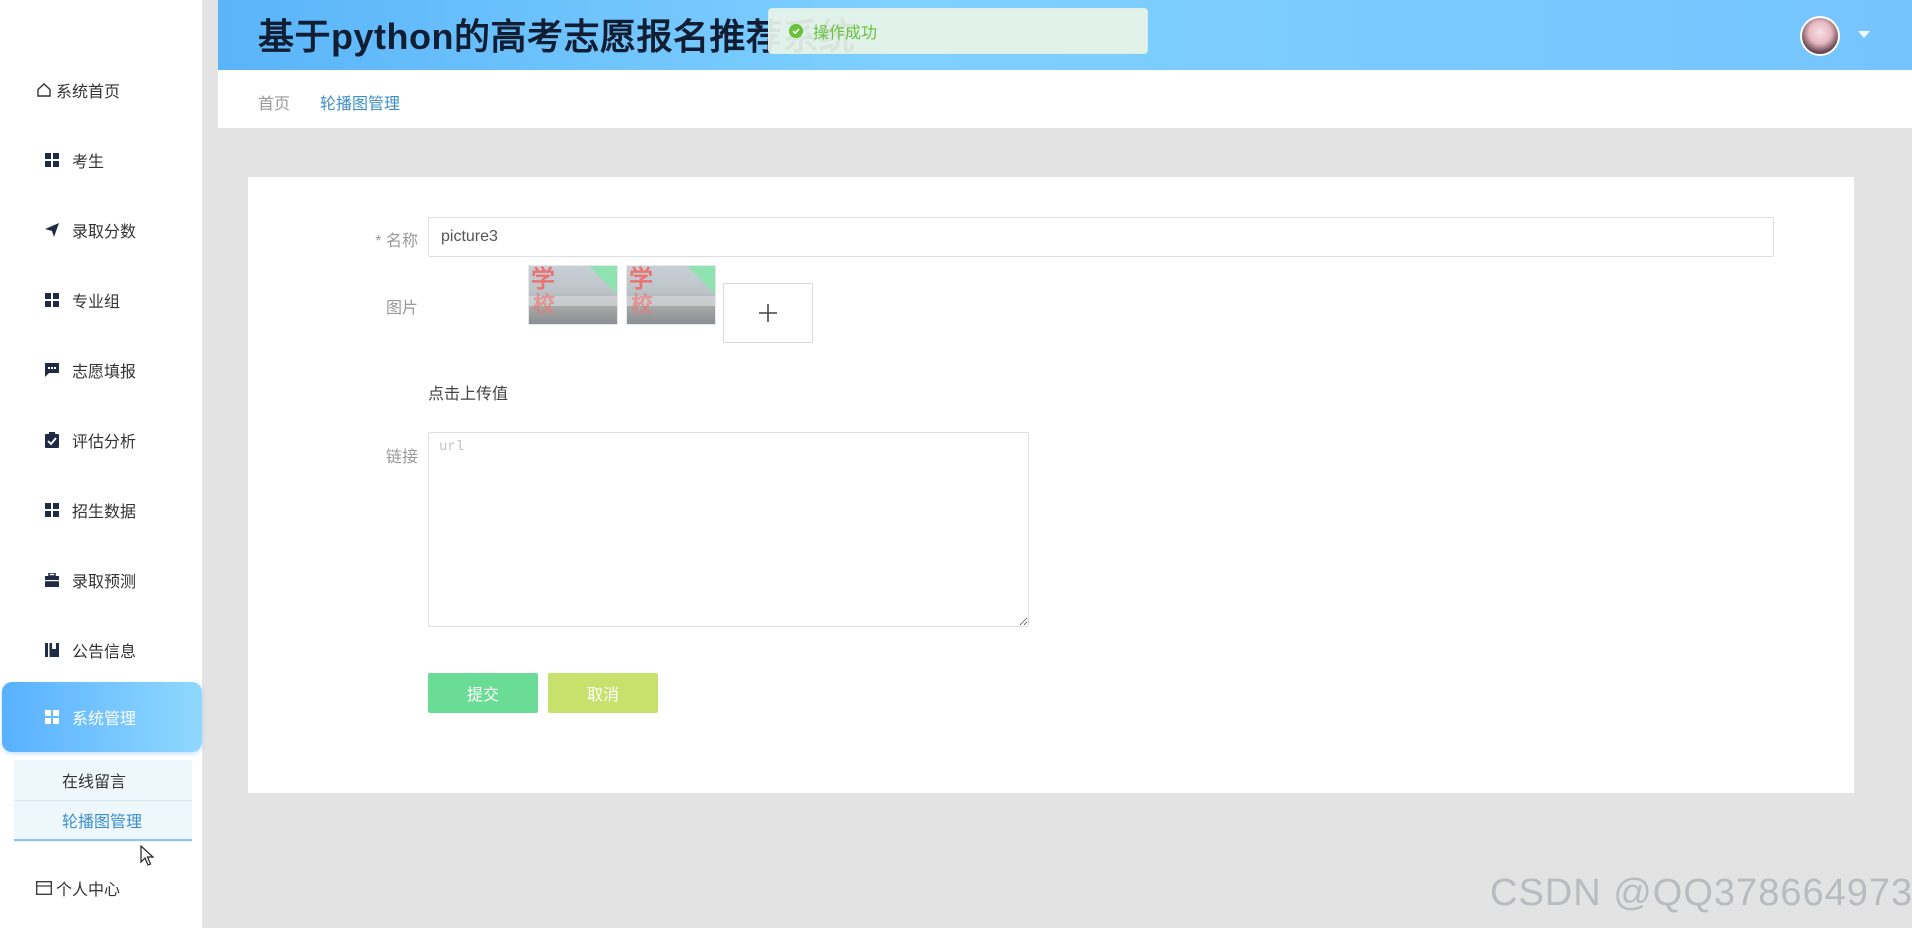 This screenshot has width=1912, height=928. Describe the element at coordinates (1101, 237) in the screenshot. I see `name-input` at that location.